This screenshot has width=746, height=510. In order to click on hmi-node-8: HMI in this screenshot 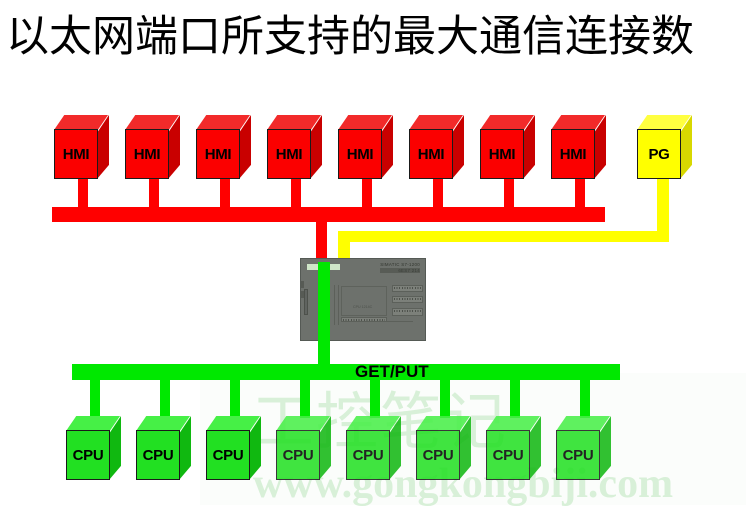, I will do `click(578, 147)`.